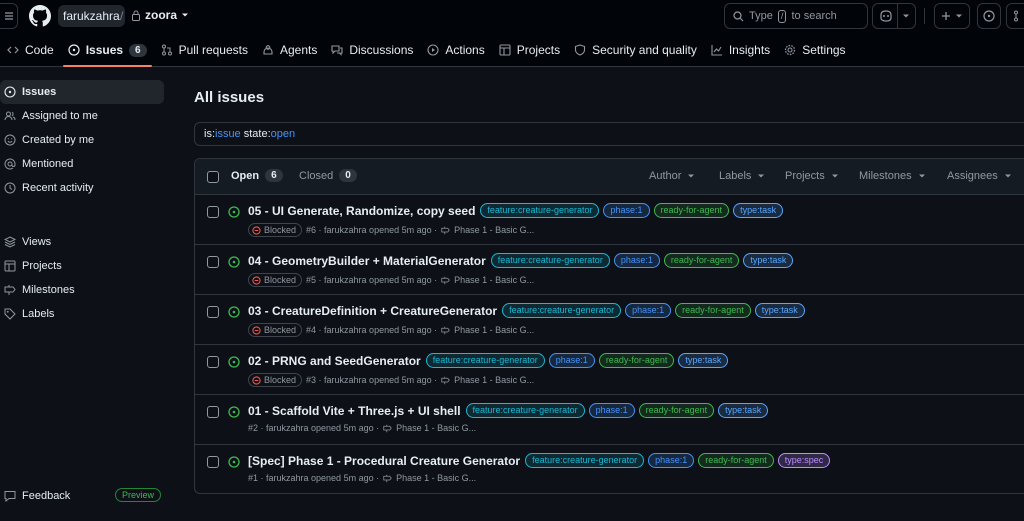  What do you see at coordinates (38, 314) in the screenshot?
I see `sidebar-item-label: Labels` at bounding box center [38, 314].